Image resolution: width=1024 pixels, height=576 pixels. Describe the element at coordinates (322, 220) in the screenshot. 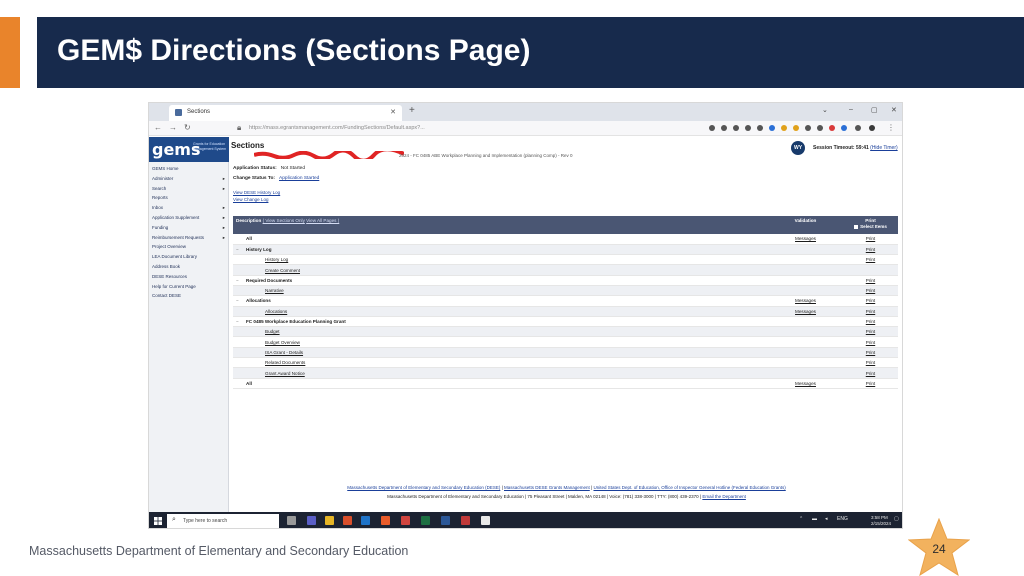

I see `view-all-pages-link: View All Pages )` at that location.